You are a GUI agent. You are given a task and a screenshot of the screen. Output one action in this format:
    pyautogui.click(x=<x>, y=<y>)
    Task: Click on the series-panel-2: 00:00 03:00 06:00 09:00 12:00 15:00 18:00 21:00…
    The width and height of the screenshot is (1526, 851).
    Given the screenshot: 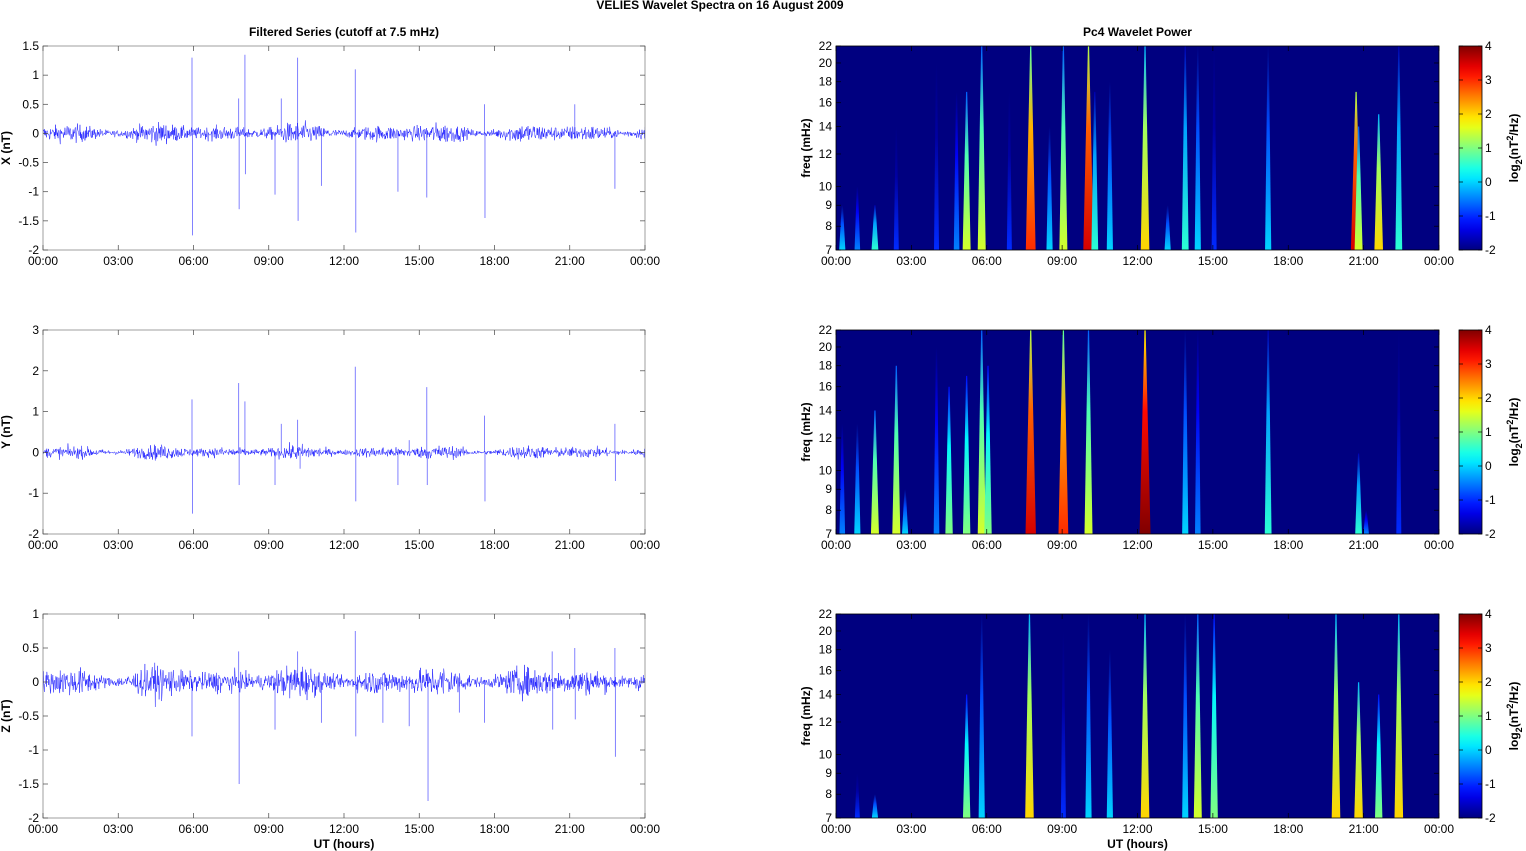 What is the action you would take?
    pyautogui.click(x=330, y=437)
    